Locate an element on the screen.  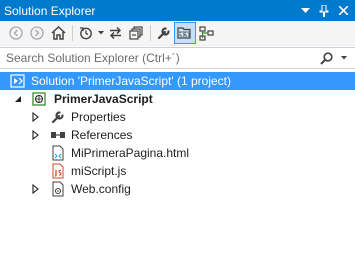
tree-row-web-config: Web.config is located at coordinates (177, 189).